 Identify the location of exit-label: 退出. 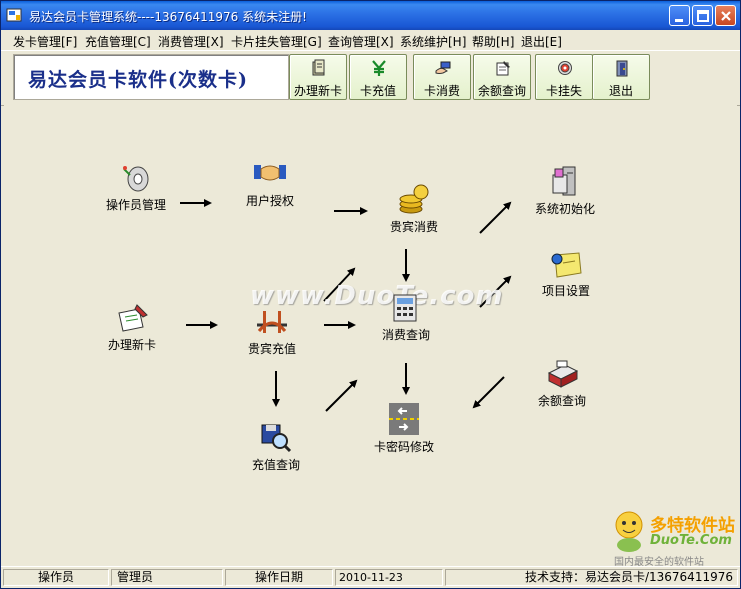
(620, 91).